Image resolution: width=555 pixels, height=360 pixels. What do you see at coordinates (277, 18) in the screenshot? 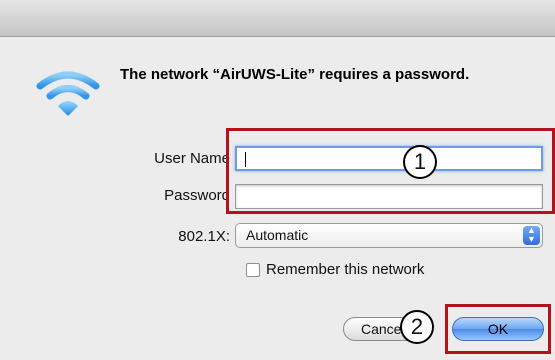
I see `dialog-titlebar` at bounding box center [277, 18].